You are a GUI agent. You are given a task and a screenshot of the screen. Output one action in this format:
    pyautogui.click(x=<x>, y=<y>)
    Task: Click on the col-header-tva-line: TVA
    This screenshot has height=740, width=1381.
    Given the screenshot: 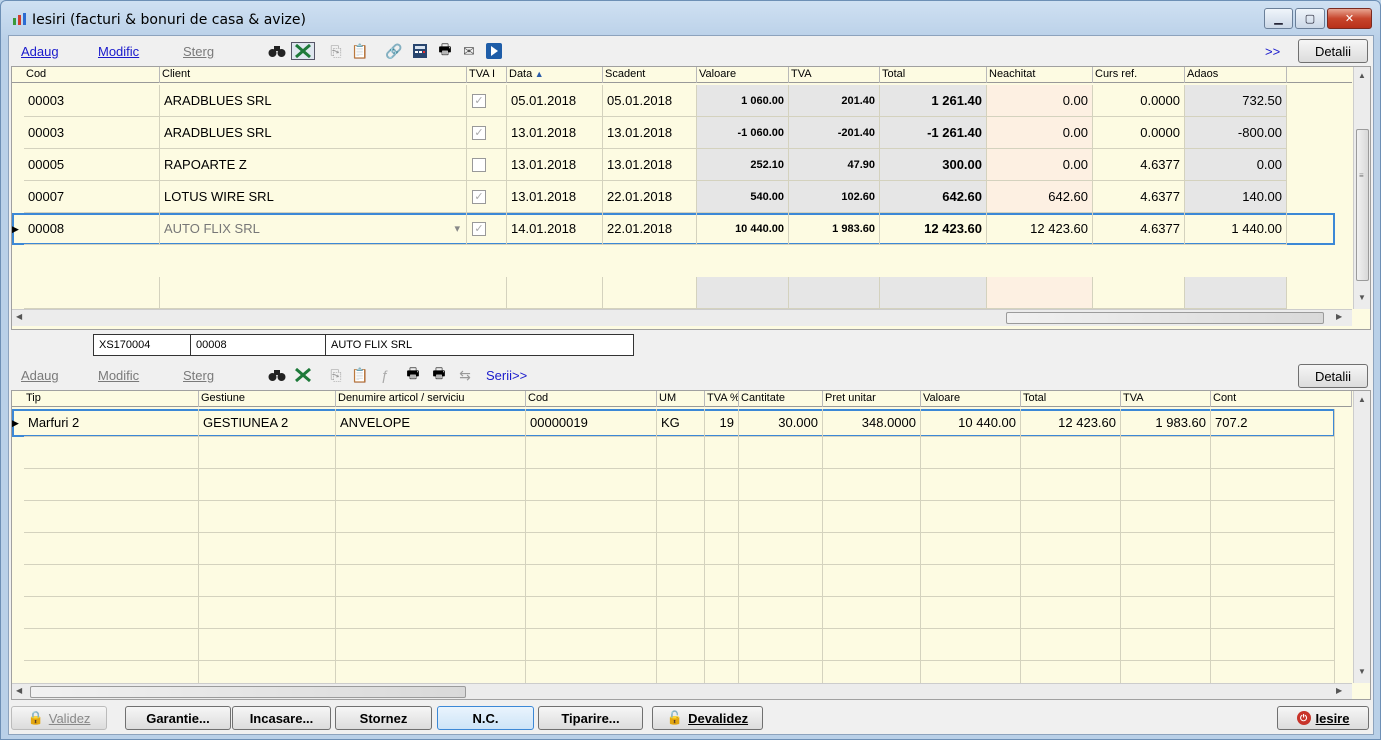 What is the action you would take?
    pyautogui.click(x=1166, y=399)
    